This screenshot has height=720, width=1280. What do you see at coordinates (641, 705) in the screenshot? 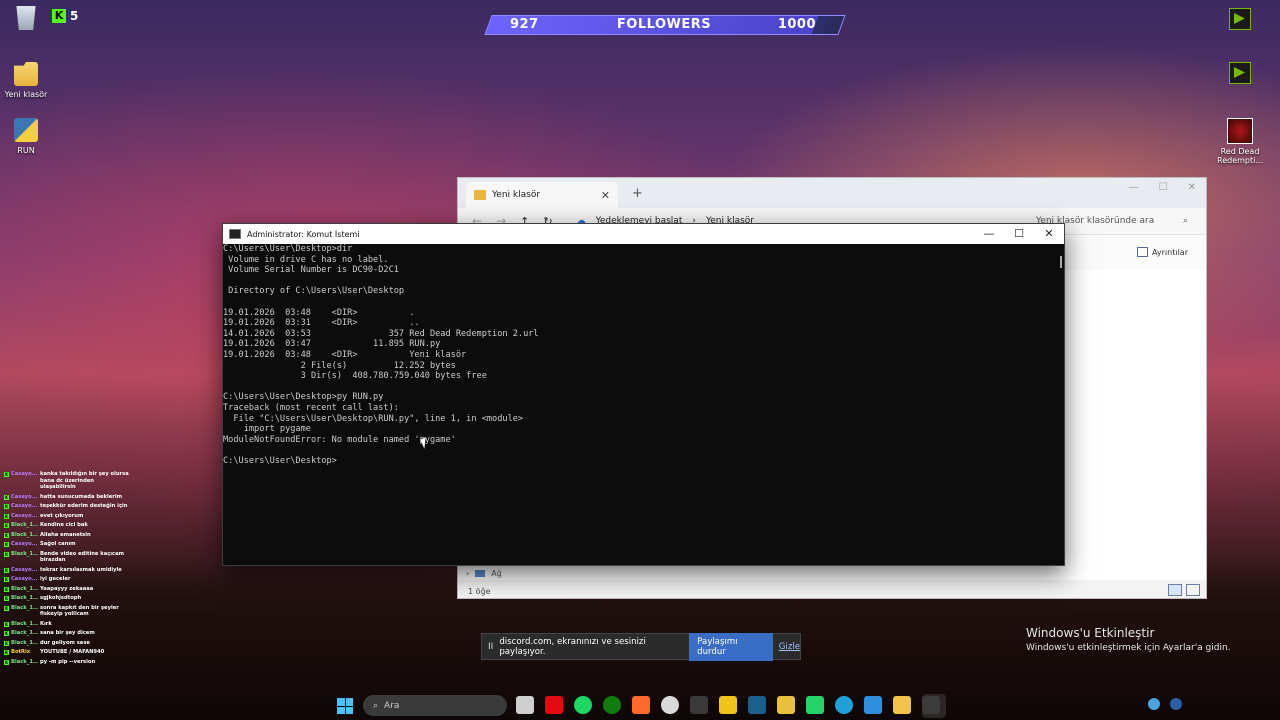
I see `record-icon` at bounding box center [641, 705].